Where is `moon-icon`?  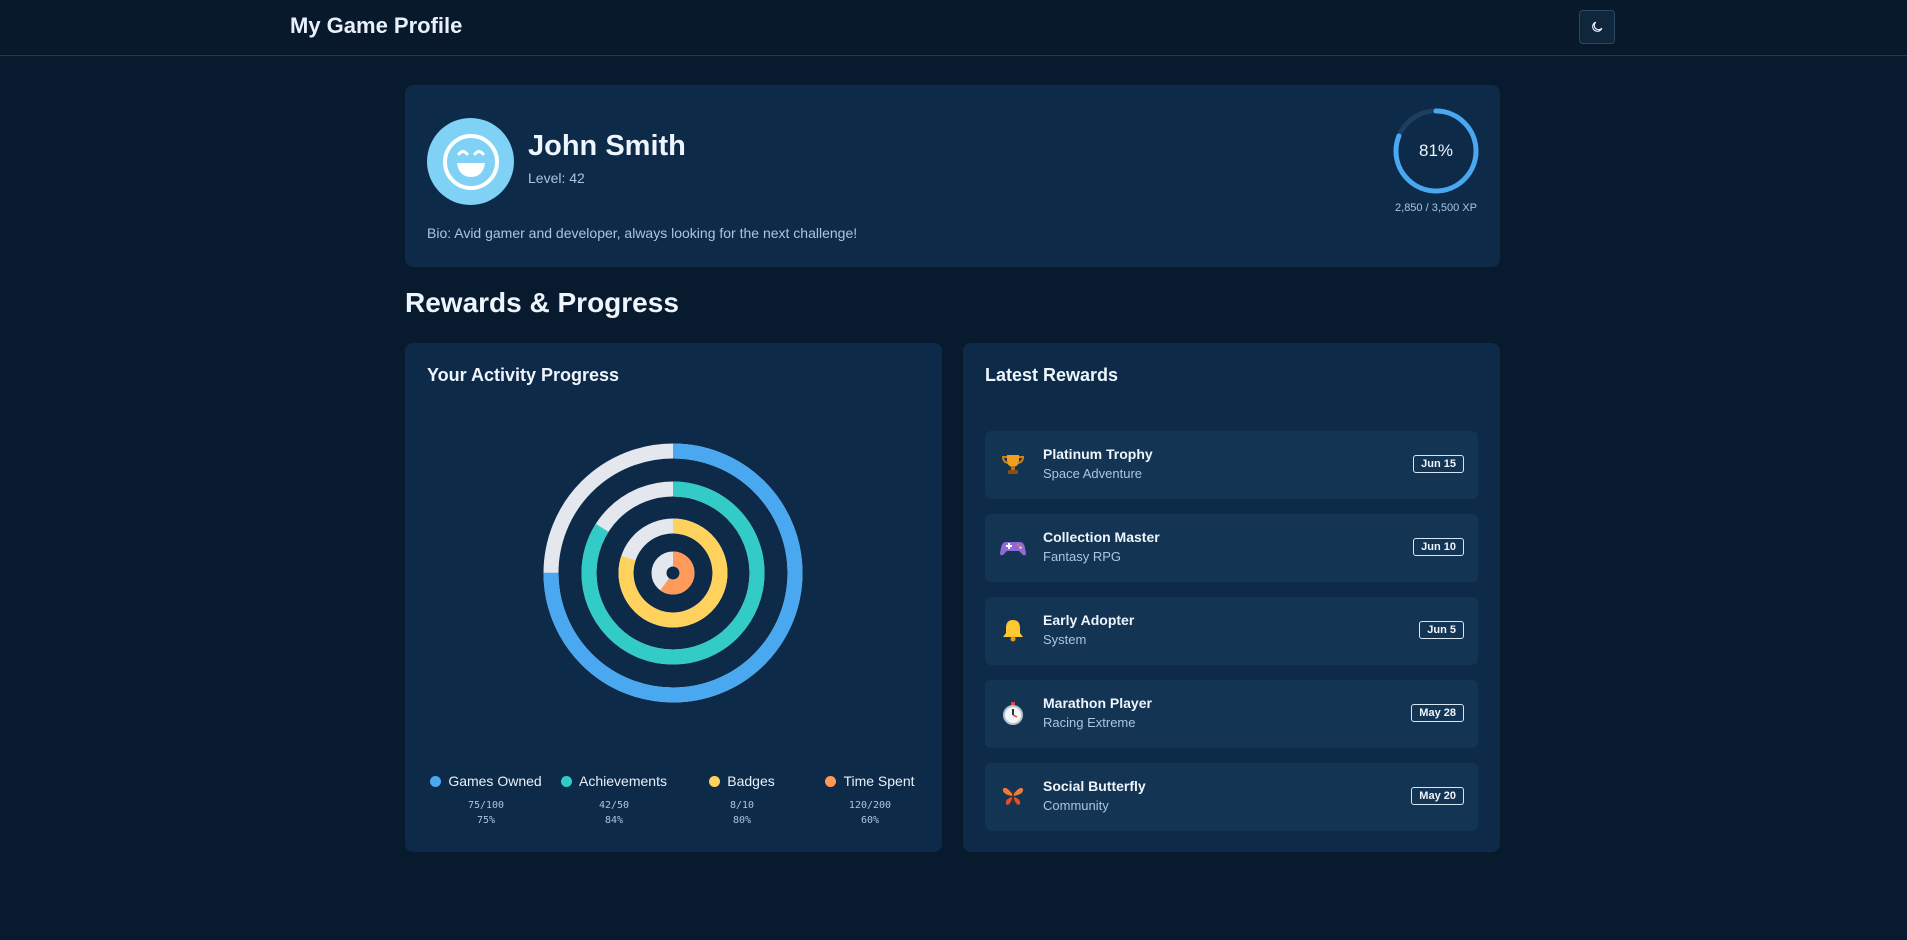 moon-icon is located at coordinates (1597, 26).